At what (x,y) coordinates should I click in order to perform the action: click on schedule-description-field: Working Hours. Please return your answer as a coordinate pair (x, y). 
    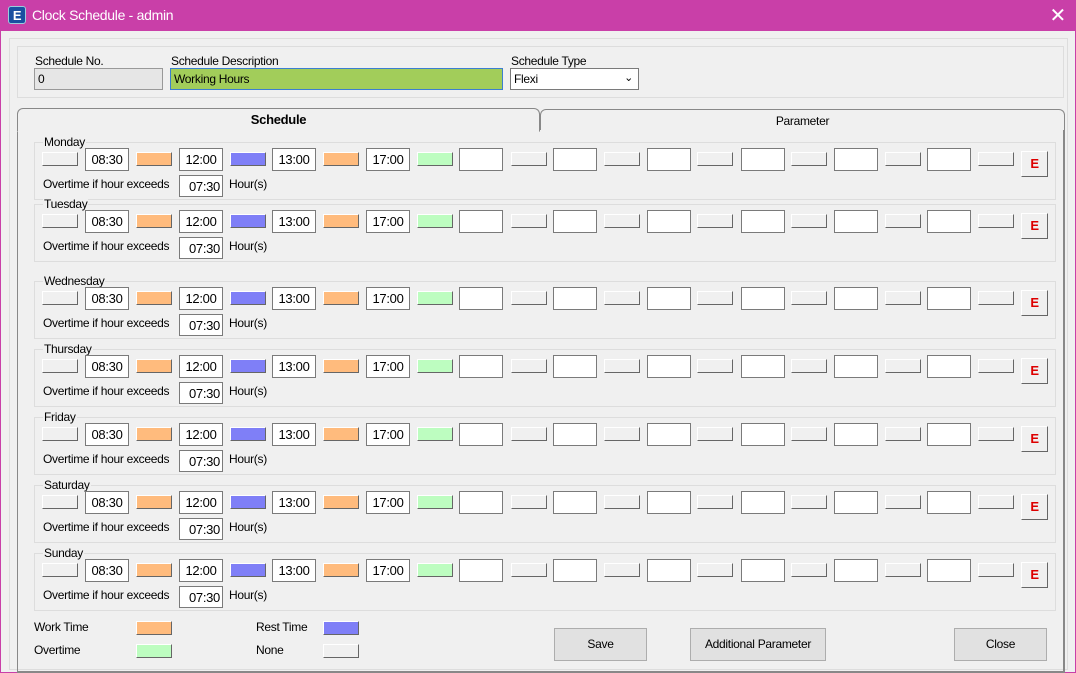
    Looking at the image, I should click on (336, 79).